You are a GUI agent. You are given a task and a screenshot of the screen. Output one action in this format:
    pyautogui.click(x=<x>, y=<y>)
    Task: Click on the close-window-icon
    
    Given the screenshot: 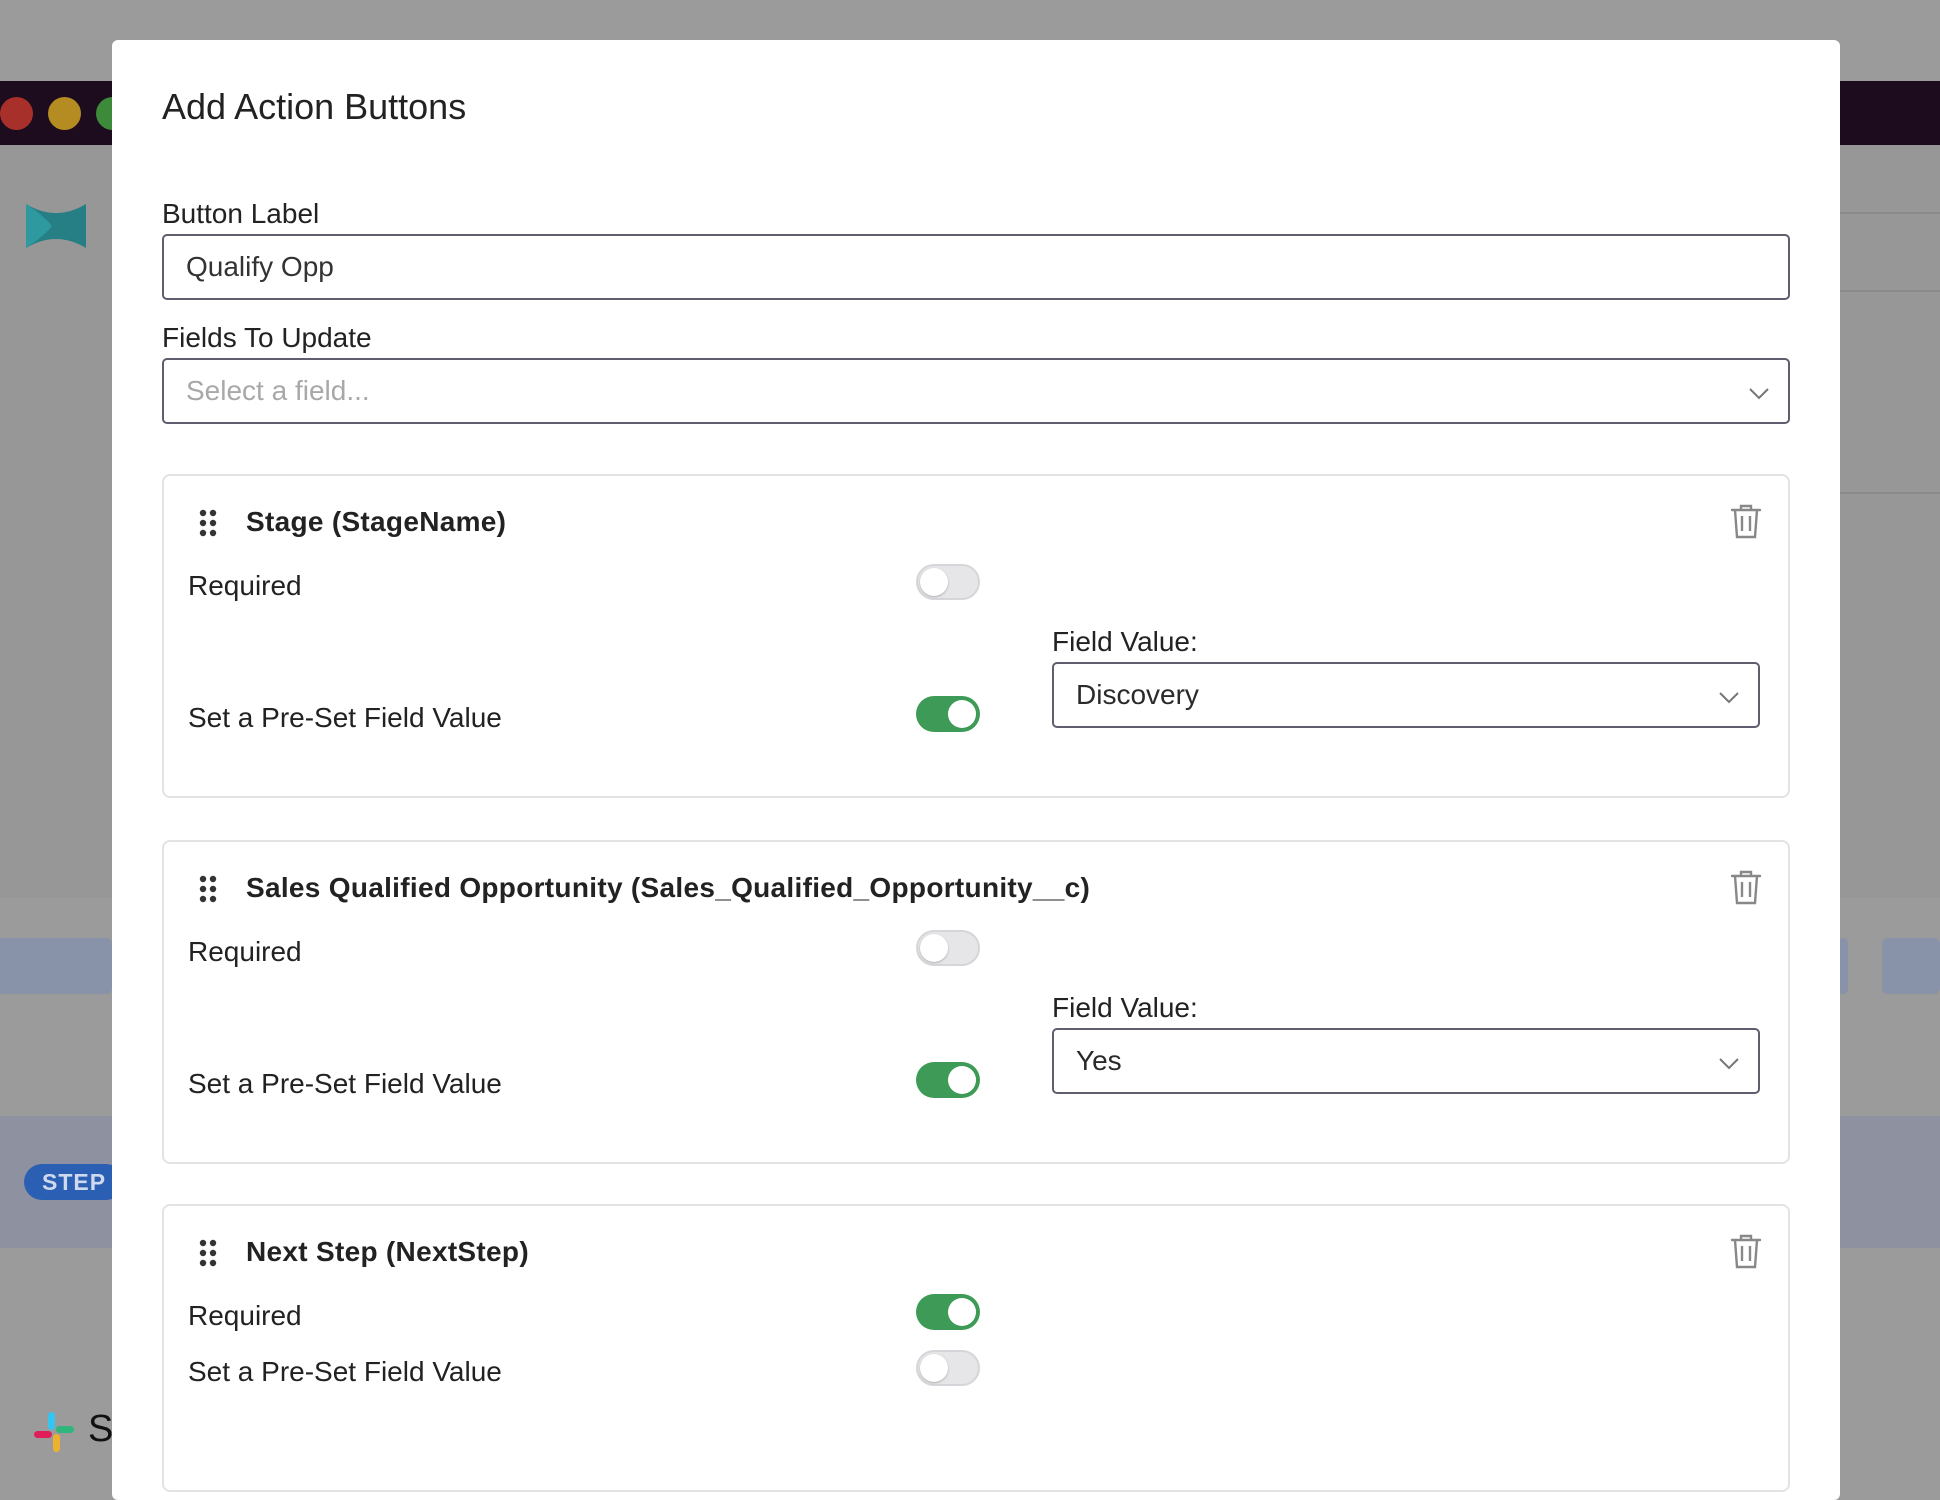 What is the action you would take?
    pyautogui.click(x=16, y=113)
    